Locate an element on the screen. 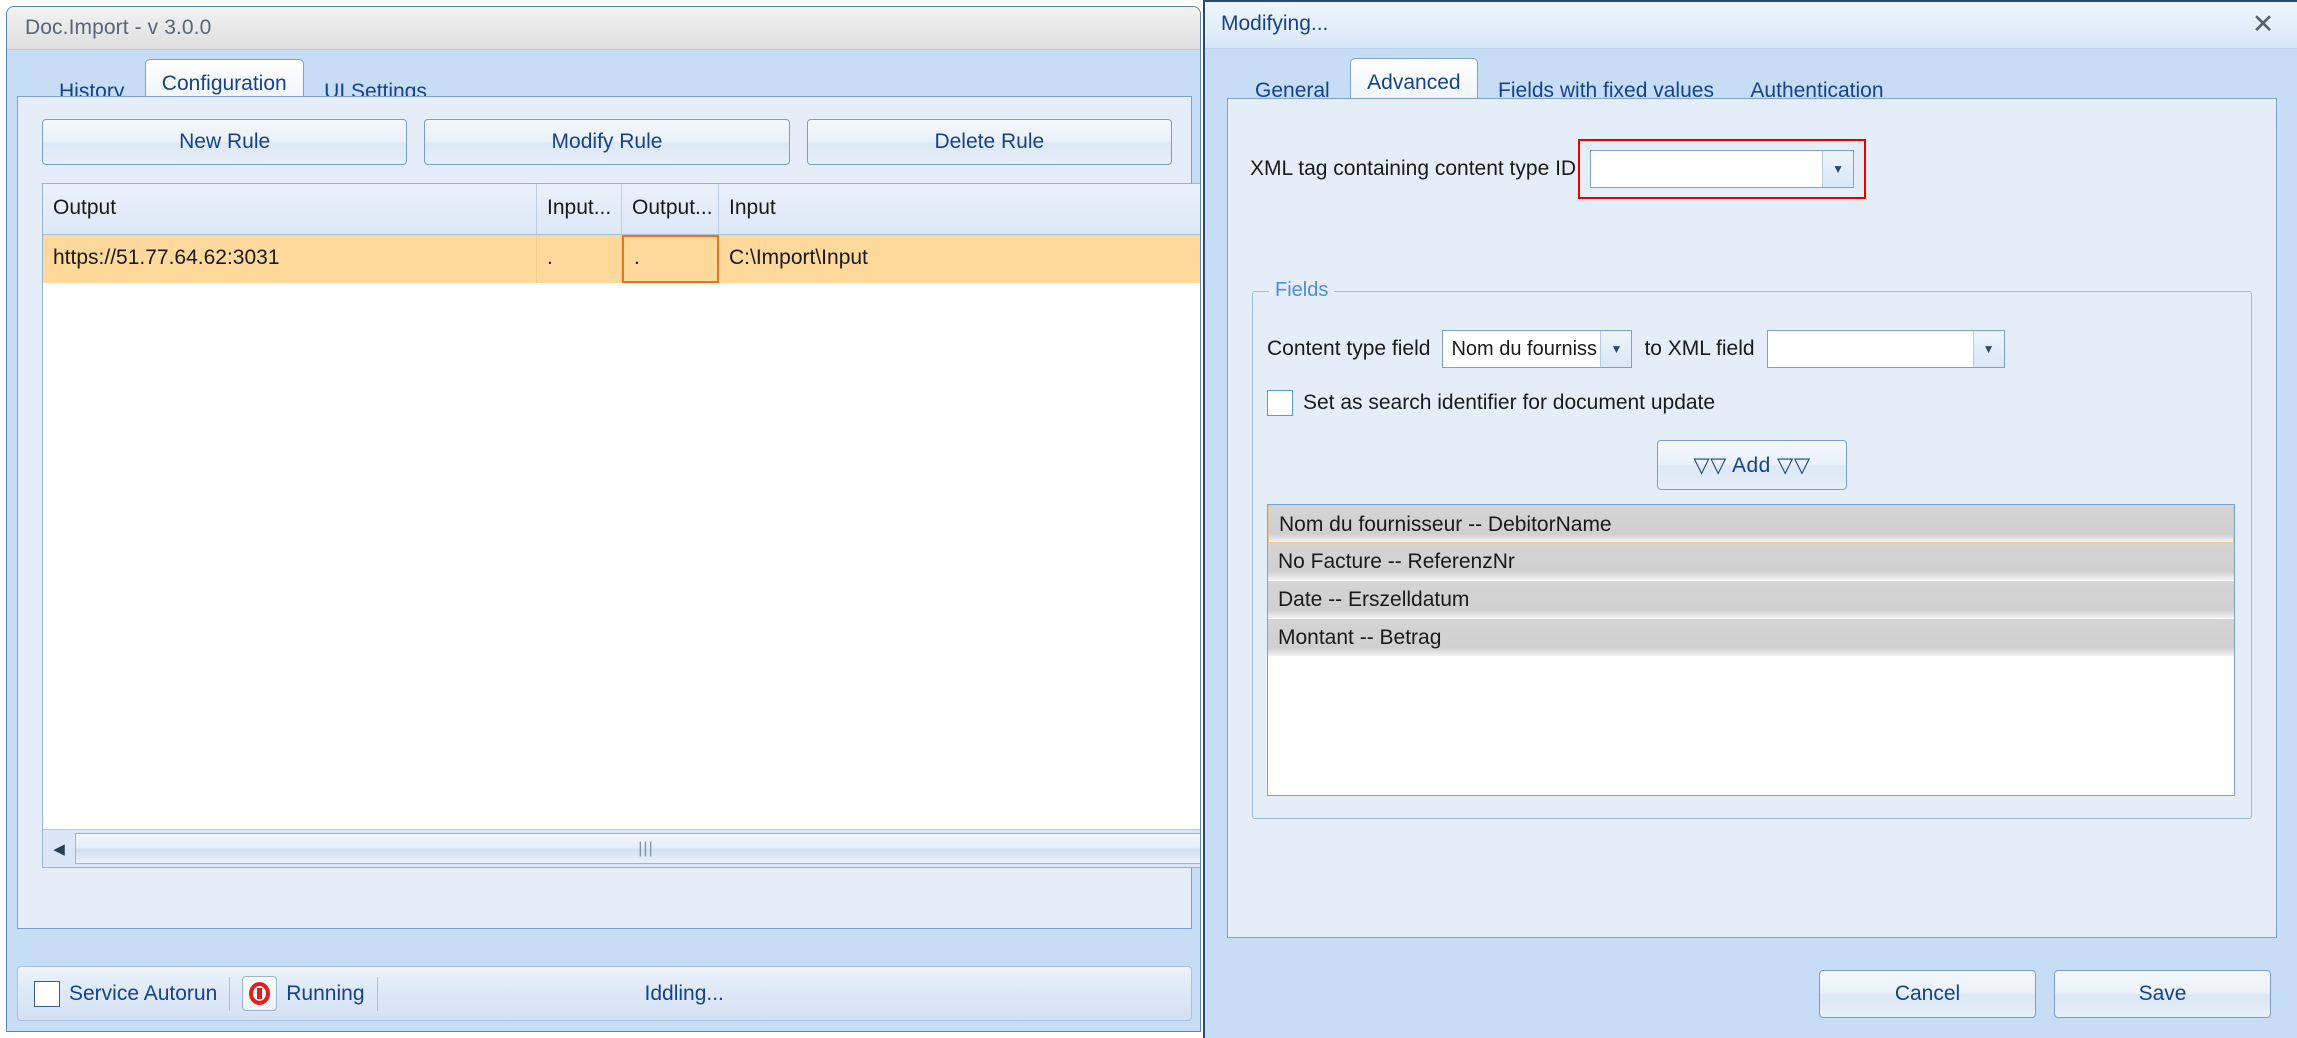 The image size is (2297, 1038). xml-tag-row: XML tag containing content type ID ▼ is located at coordinates (1558, 169).